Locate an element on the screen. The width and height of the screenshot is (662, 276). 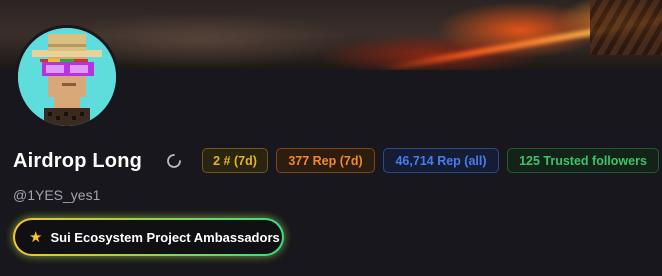
avatar is located at coordinates (67, 77).